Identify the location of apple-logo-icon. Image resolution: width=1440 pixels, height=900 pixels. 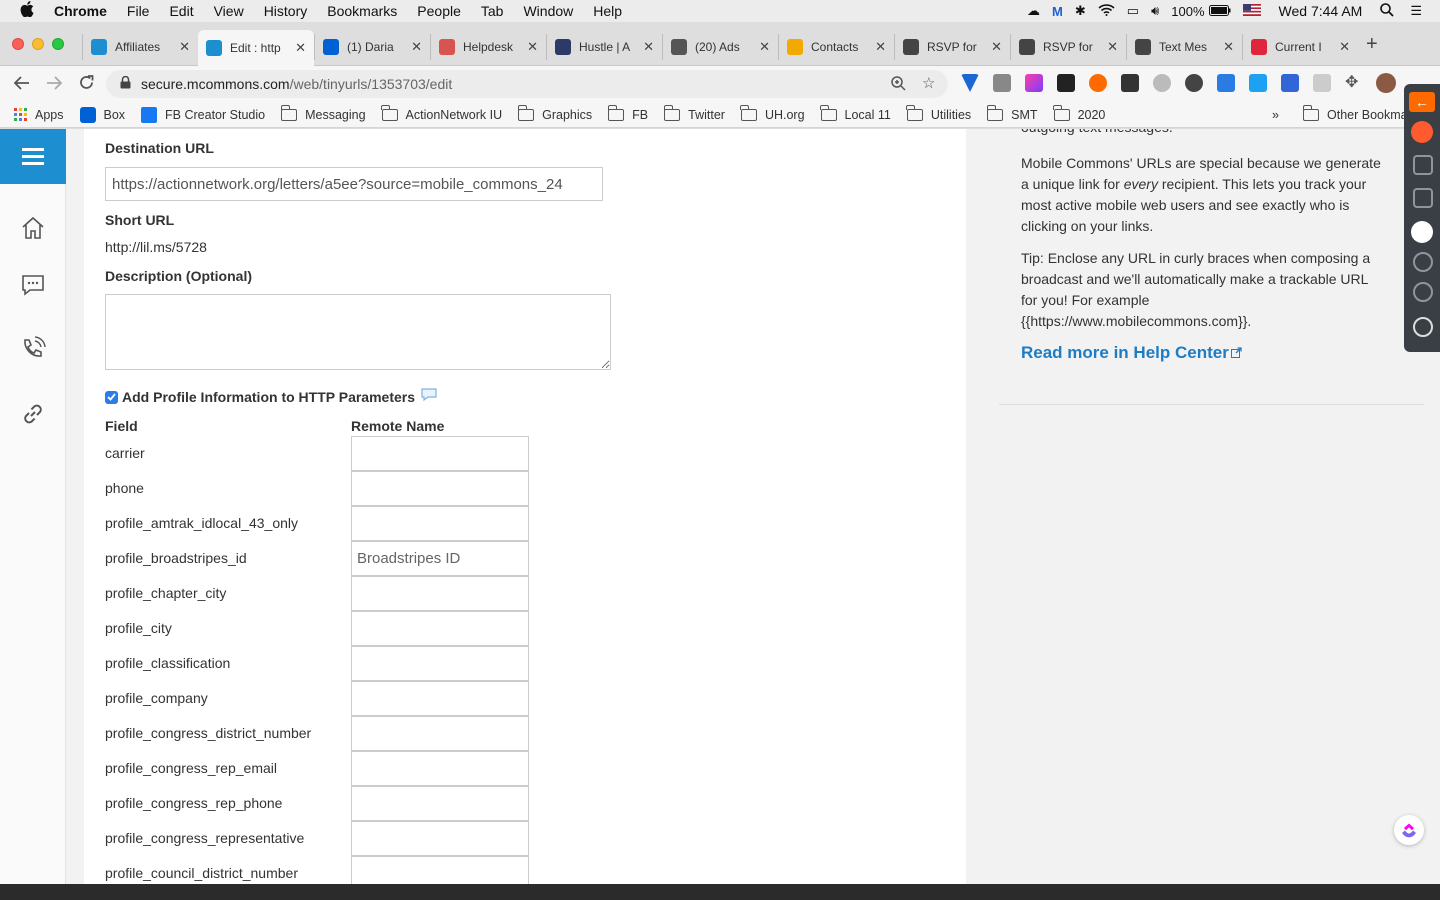
(29, 11).